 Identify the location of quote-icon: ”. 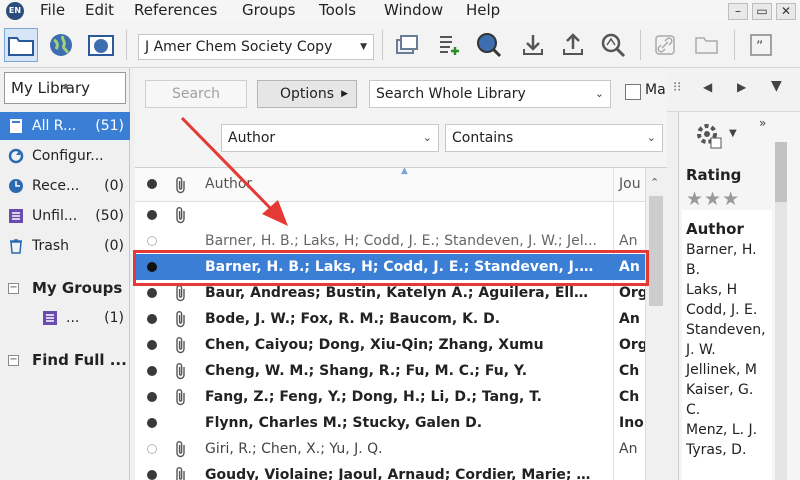
(761, 45).